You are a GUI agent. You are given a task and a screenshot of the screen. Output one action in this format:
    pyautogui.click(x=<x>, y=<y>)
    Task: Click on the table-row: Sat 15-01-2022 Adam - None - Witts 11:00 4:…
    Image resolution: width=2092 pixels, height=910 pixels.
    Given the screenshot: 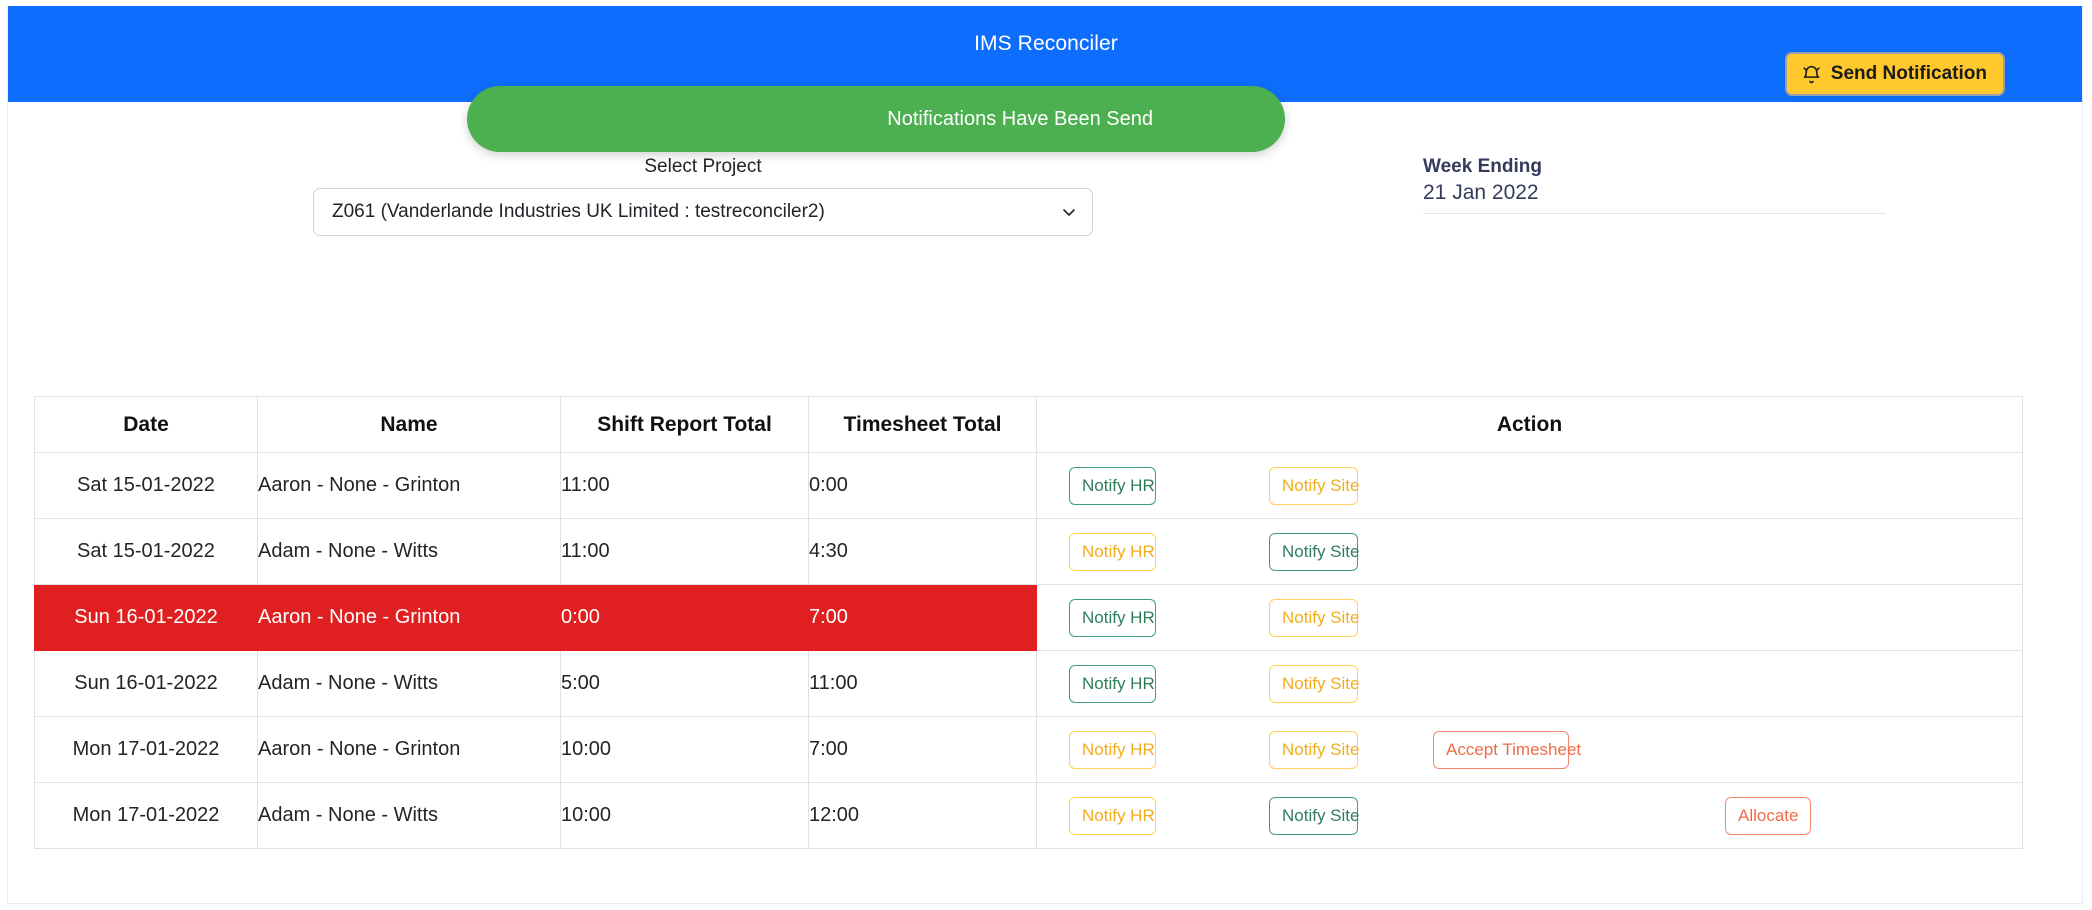 What is the action you would take?
    pyautogui.click(x=1028, y=551)
    